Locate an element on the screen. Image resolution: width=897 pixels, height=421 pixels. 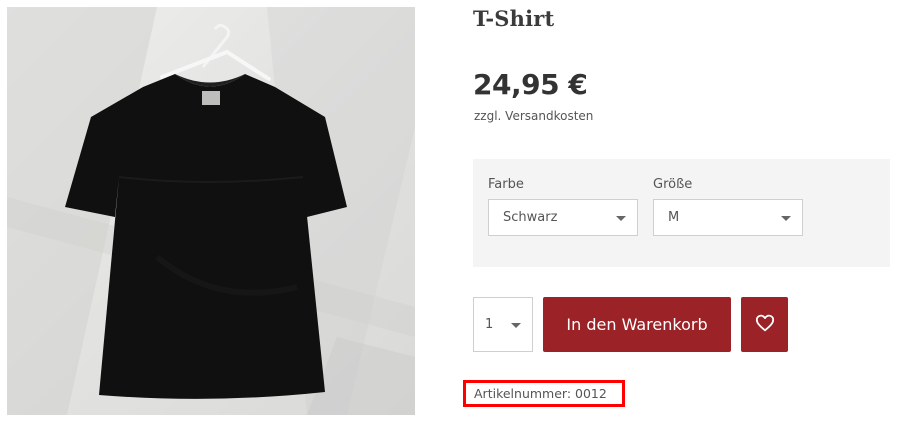
quantity-value: 1 is located at coordinates (489, 324).